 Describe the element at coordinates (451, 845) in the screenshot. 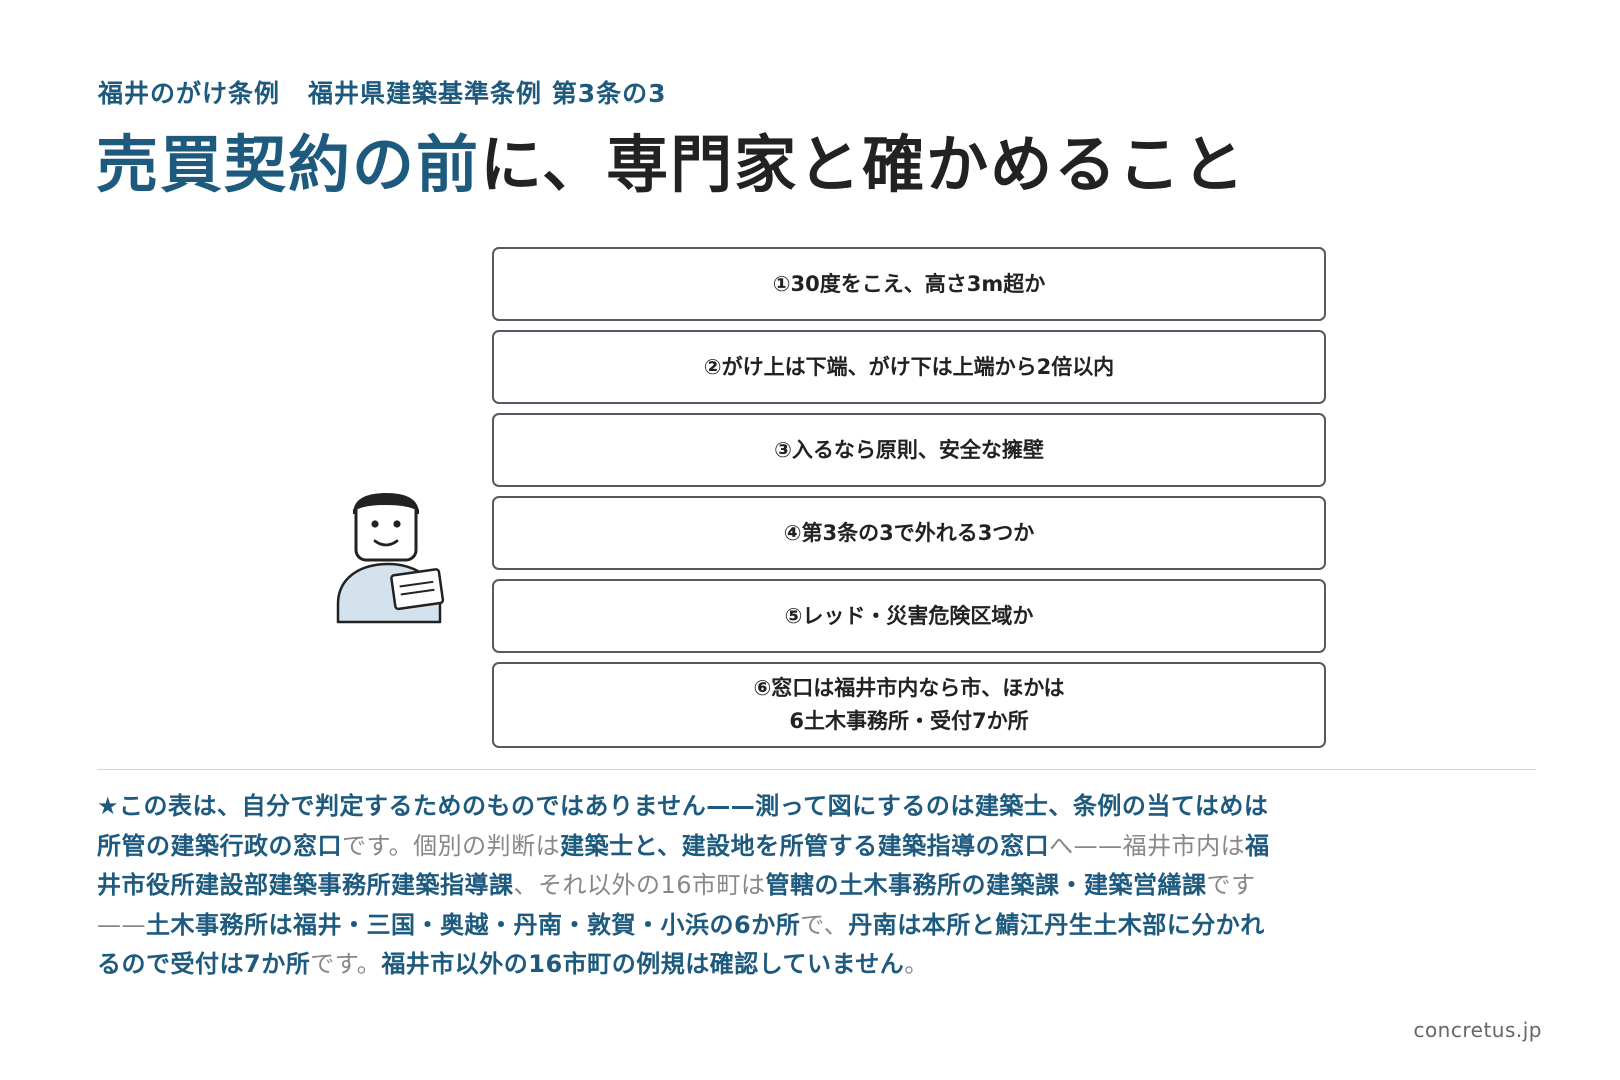

I see `note-segment: です。個別の判断は` at that location.